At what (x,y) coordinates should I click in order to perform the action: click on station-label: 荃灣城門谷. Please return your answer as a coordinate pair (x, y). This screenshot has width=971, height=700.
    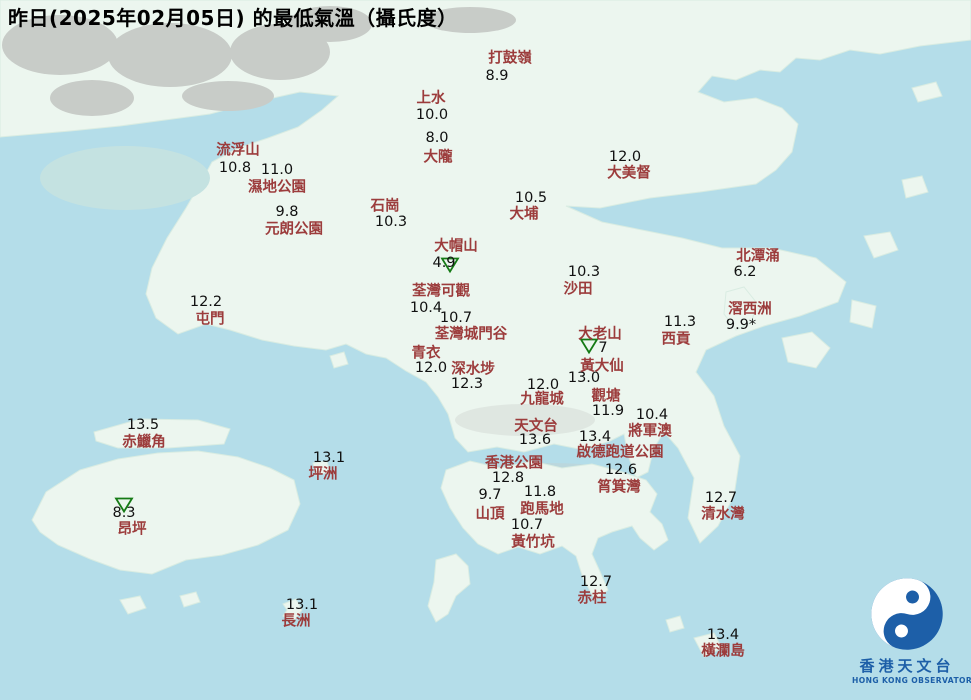
    Looking at the image, I should click on (471, 334).